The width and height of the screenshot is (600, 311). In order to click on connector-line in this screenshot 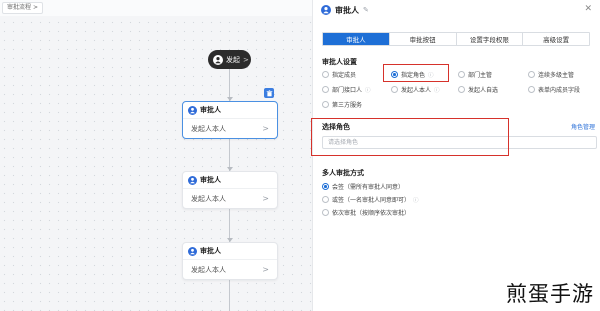, I will do `click(229, 295)`.